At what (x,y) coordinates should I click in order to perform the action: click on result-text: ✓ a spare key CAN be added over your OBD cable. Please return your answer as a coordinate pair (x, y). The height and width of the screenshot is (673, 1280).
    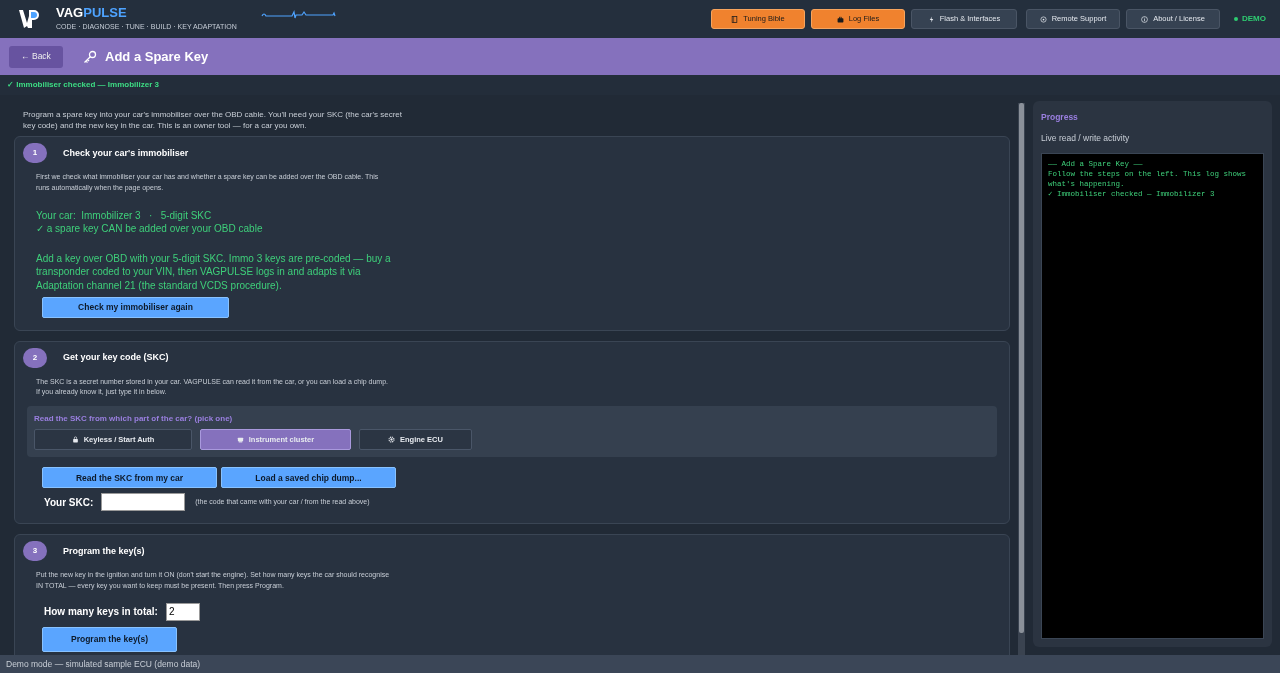
    Looking at the image, I should click on (149, 229).